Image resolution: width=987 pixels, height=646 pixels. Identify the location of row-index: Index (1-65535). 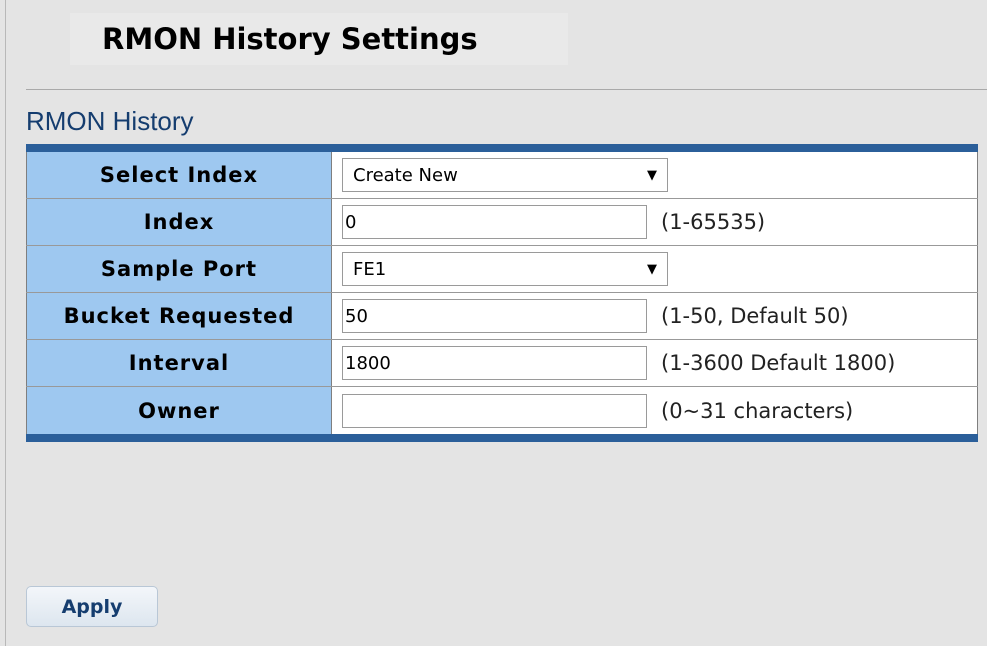
(502, 222).